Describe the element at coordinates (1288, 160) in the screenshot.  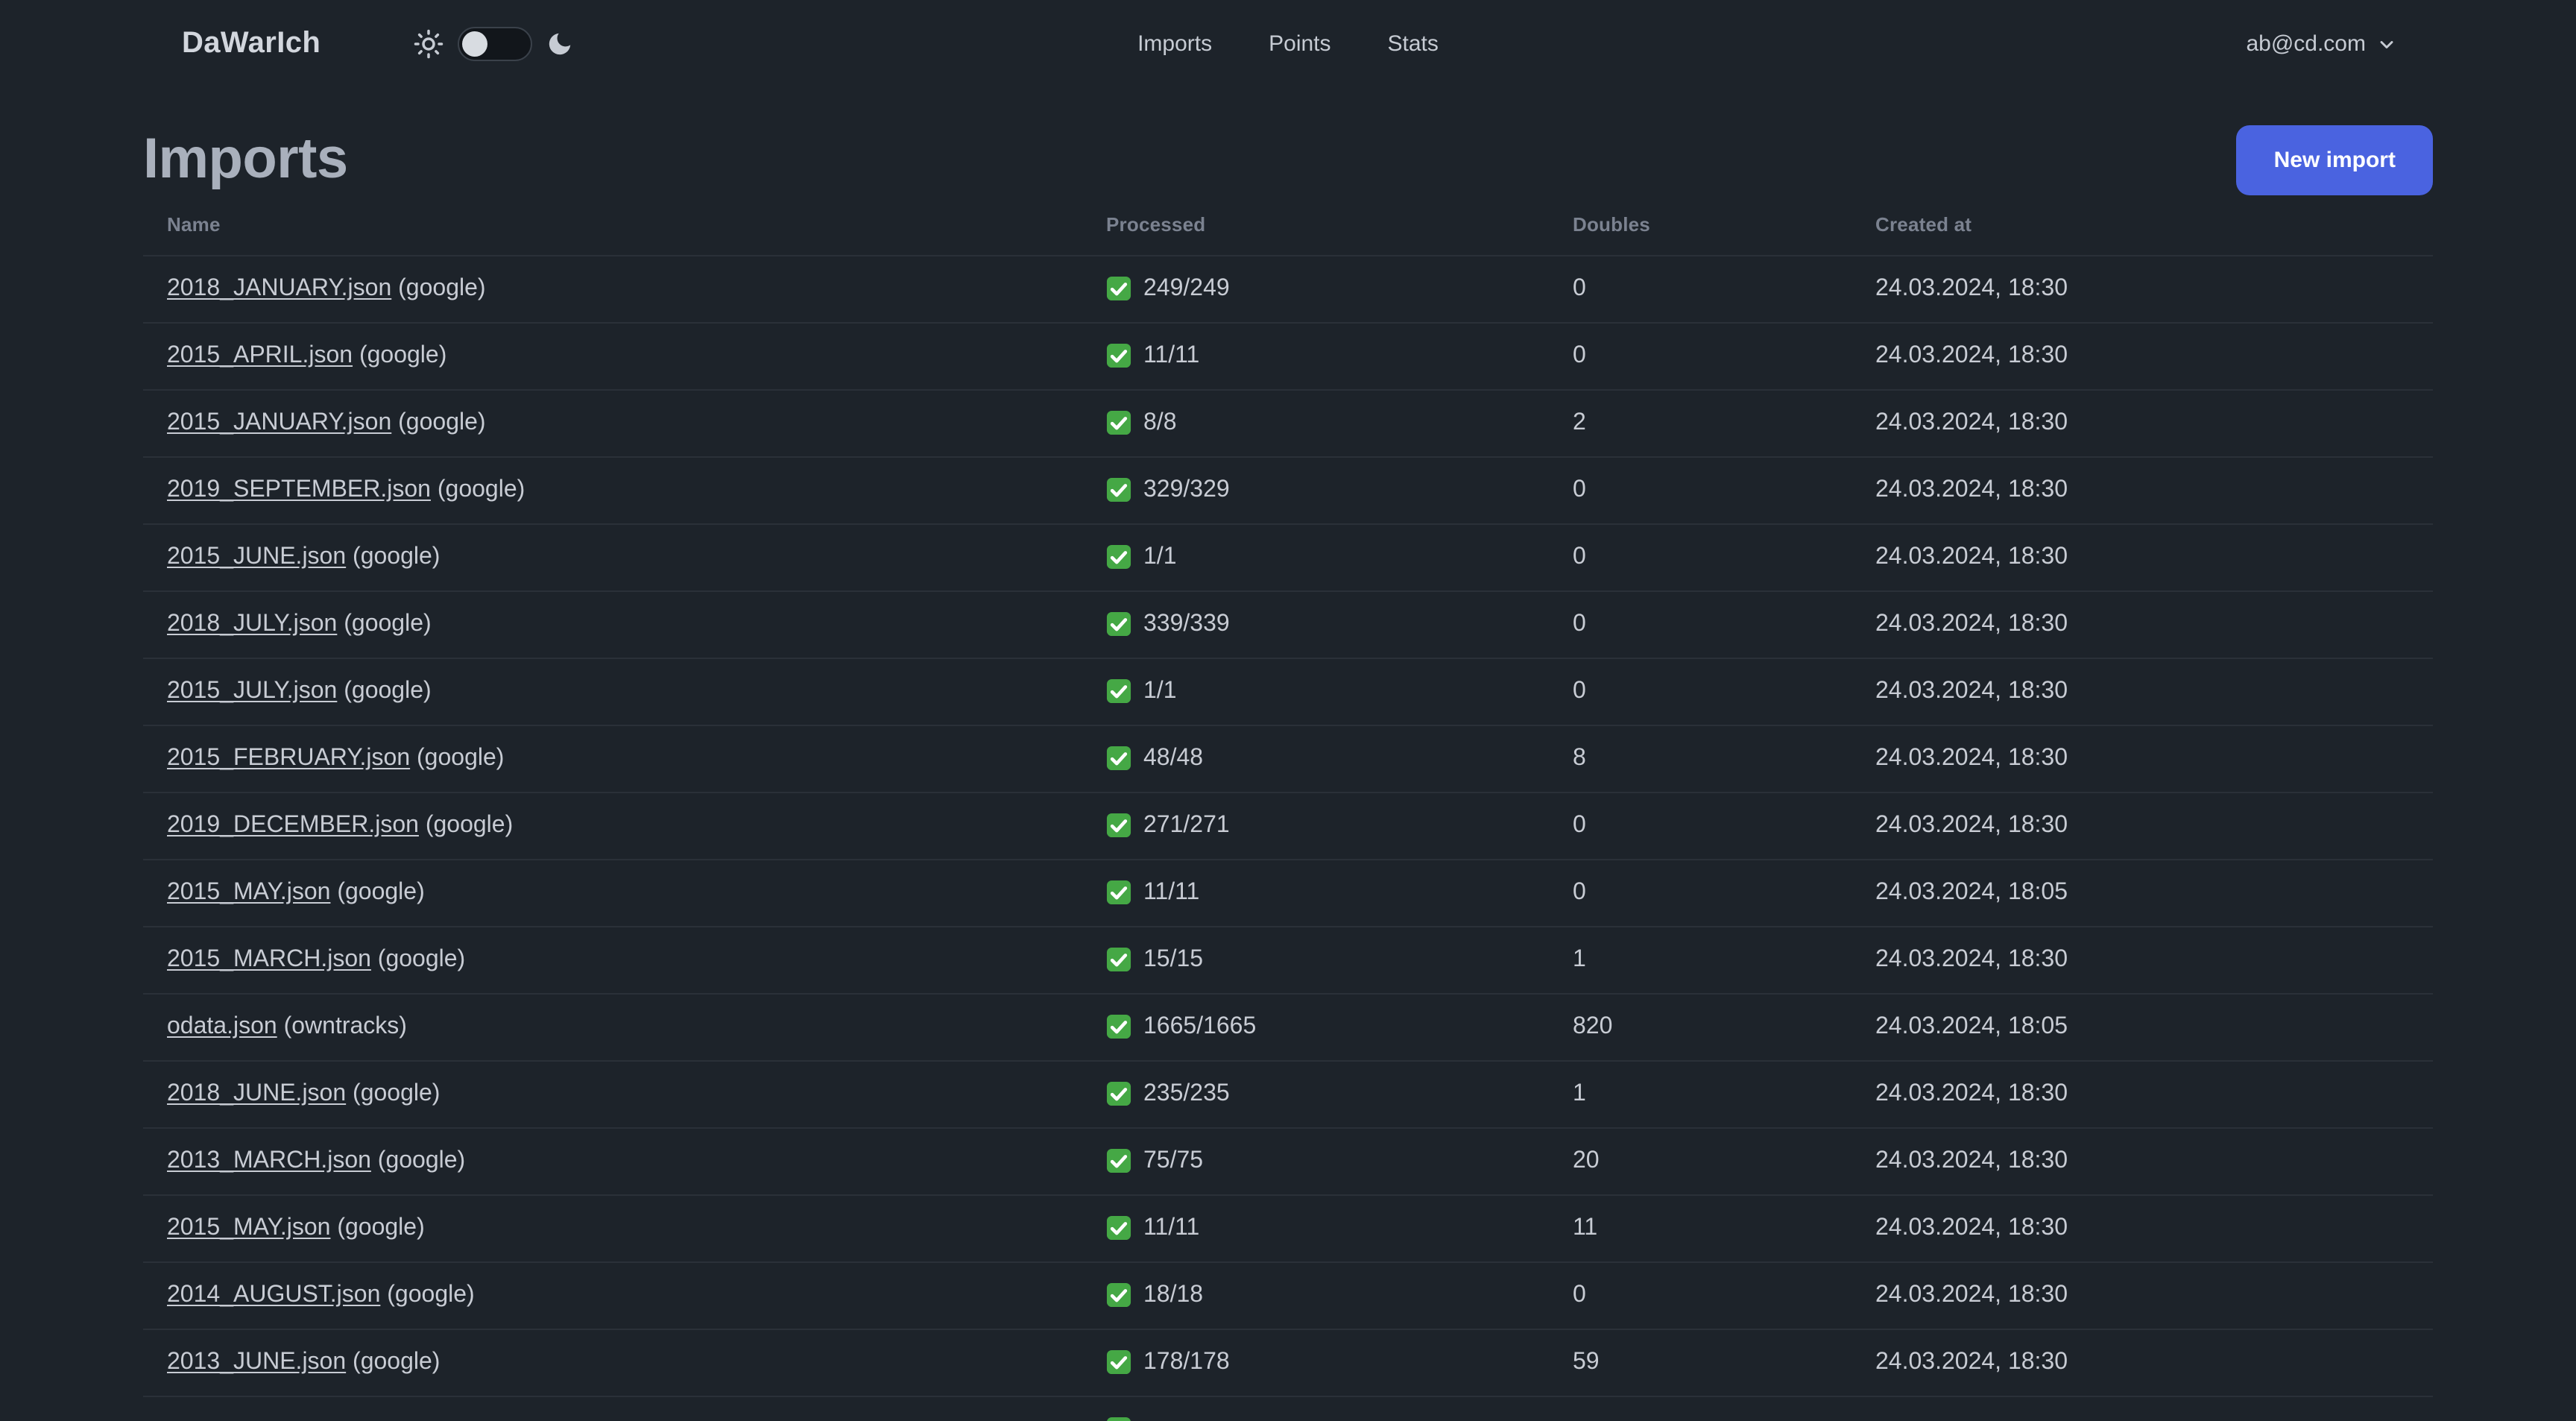
I see `page-header: Imports New import` at that location.